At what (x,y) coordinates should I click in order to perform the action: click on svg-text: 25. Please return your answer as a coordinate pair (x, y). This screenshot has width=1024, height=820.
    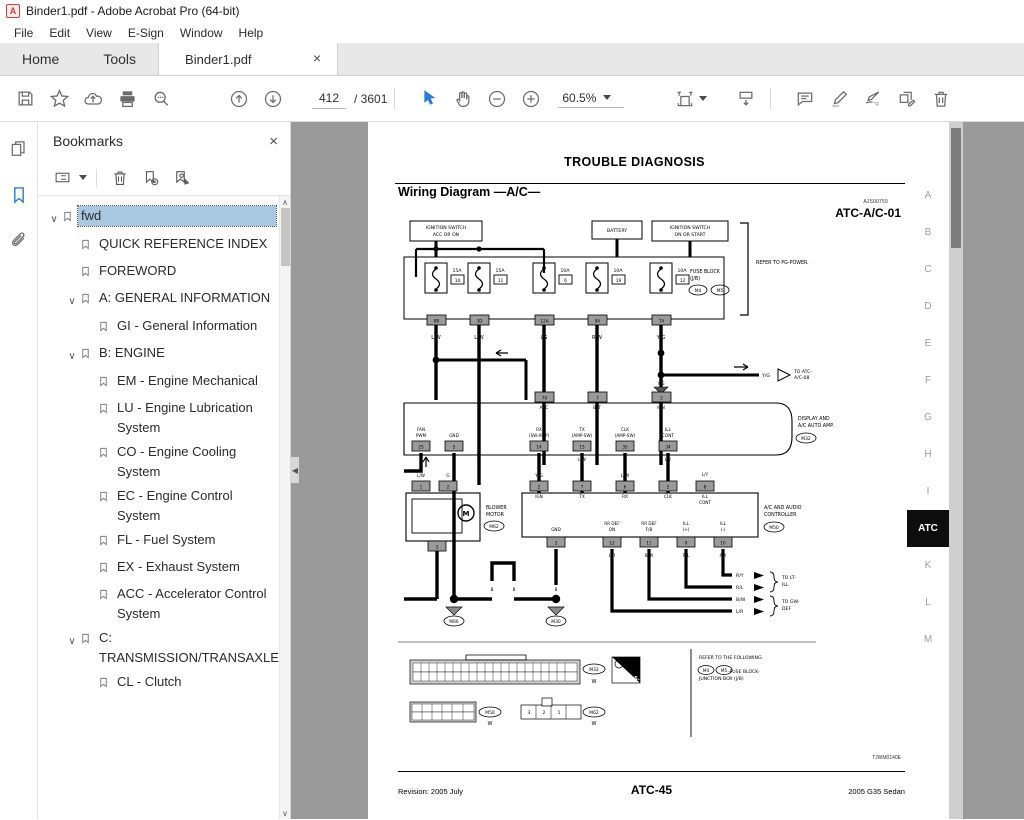
    Looking at the image, I should click on (421, 447).